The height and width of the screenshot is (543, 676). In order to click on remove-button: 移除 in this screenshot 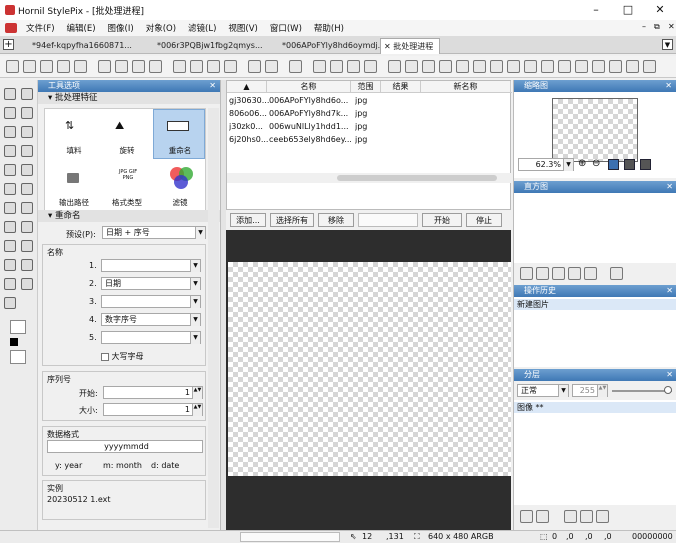, I will do `click(336, 220)`.